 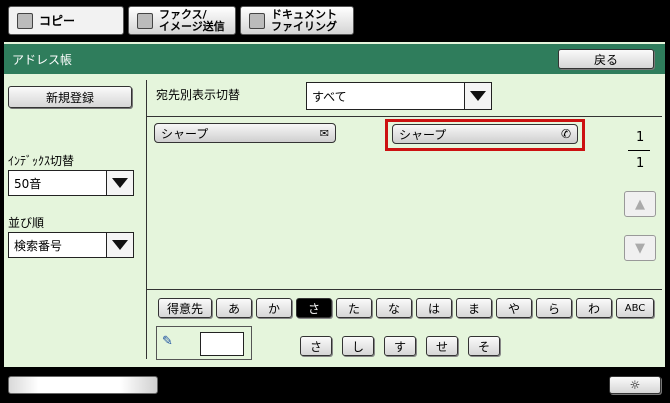 I want to click on copy-icon, so click(x=25, y=20).